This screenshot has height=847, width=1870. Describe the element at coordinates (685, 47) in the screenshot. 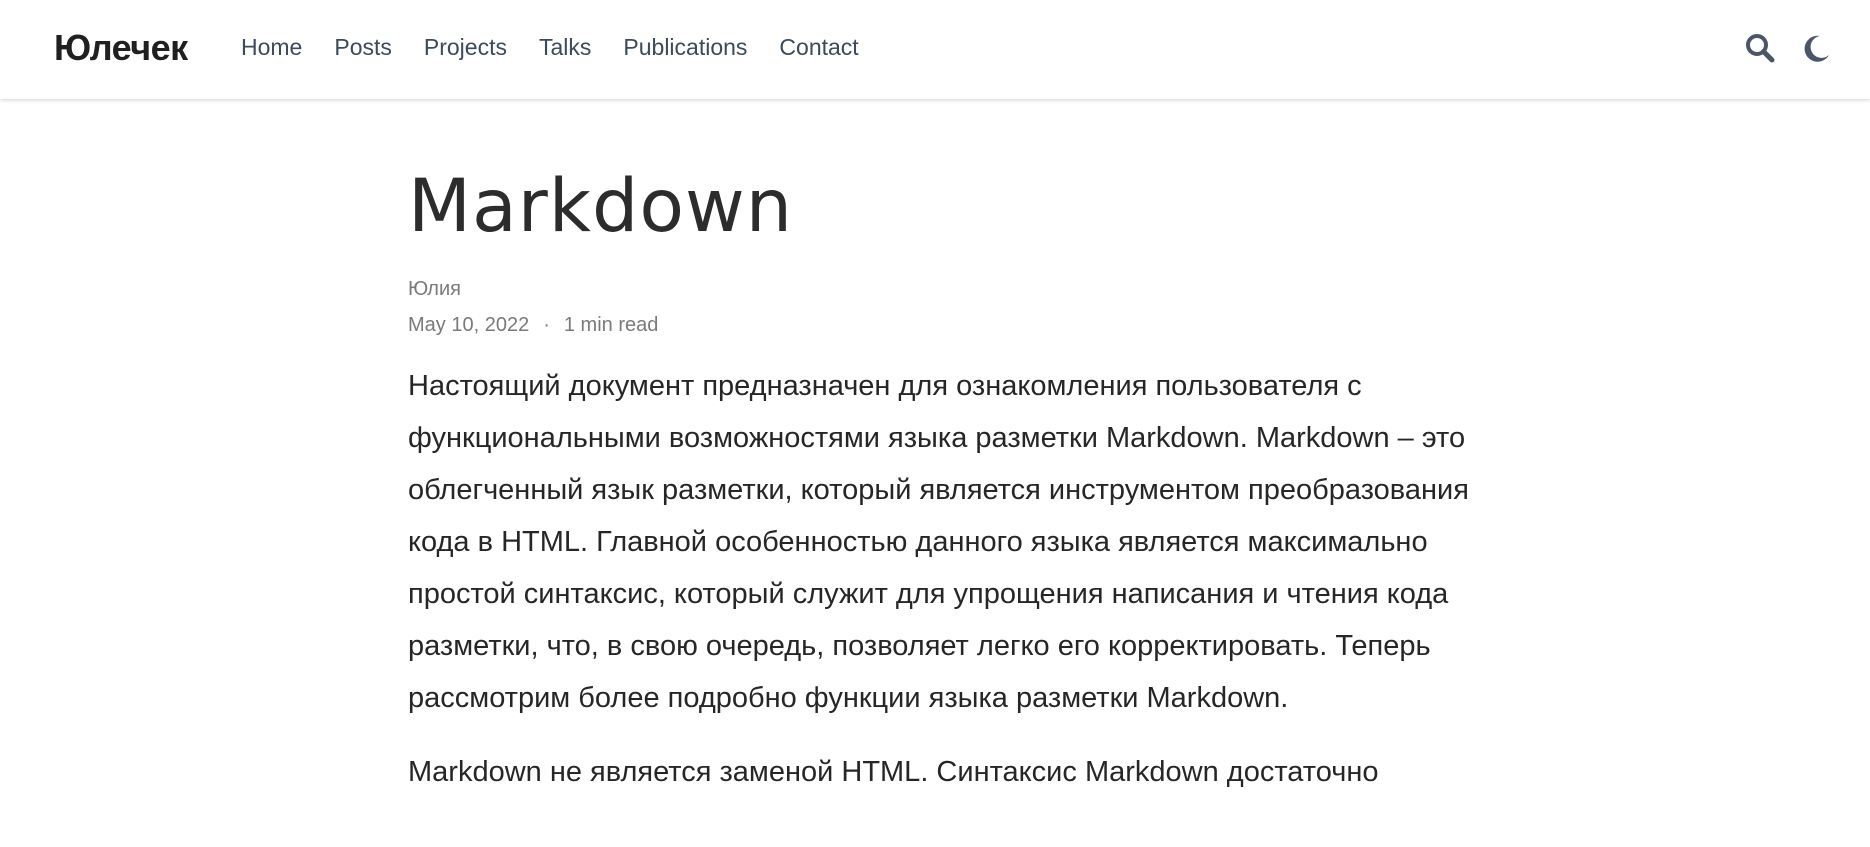

I see `nav-link-publications: Publications` at that location.